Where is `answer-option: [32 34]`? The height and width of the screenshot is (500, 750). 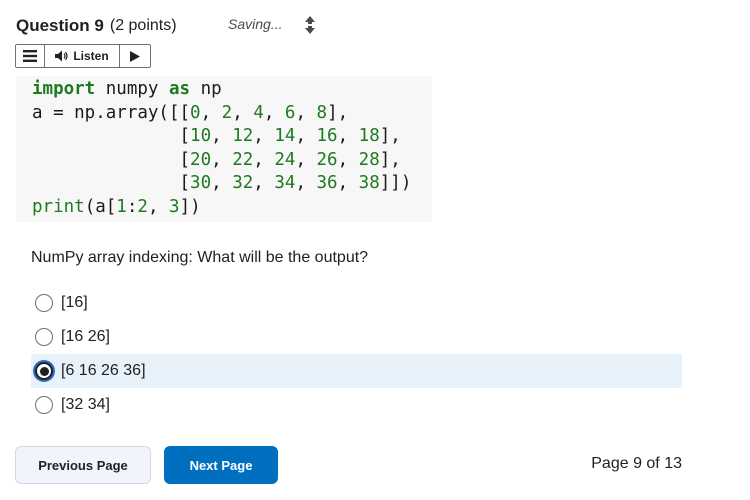 answer-option: [32 34] is located at coordinates (356, 405).